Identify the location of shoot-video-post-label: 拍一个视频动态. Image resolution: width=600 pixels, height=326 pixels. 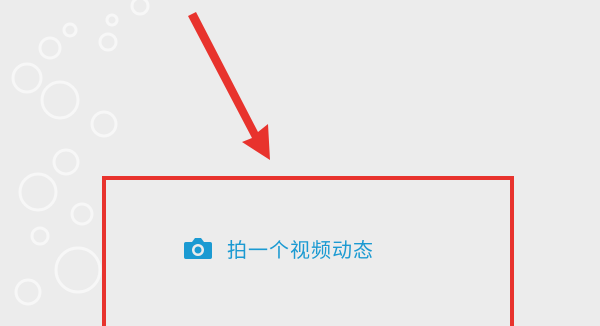
(300, 249).